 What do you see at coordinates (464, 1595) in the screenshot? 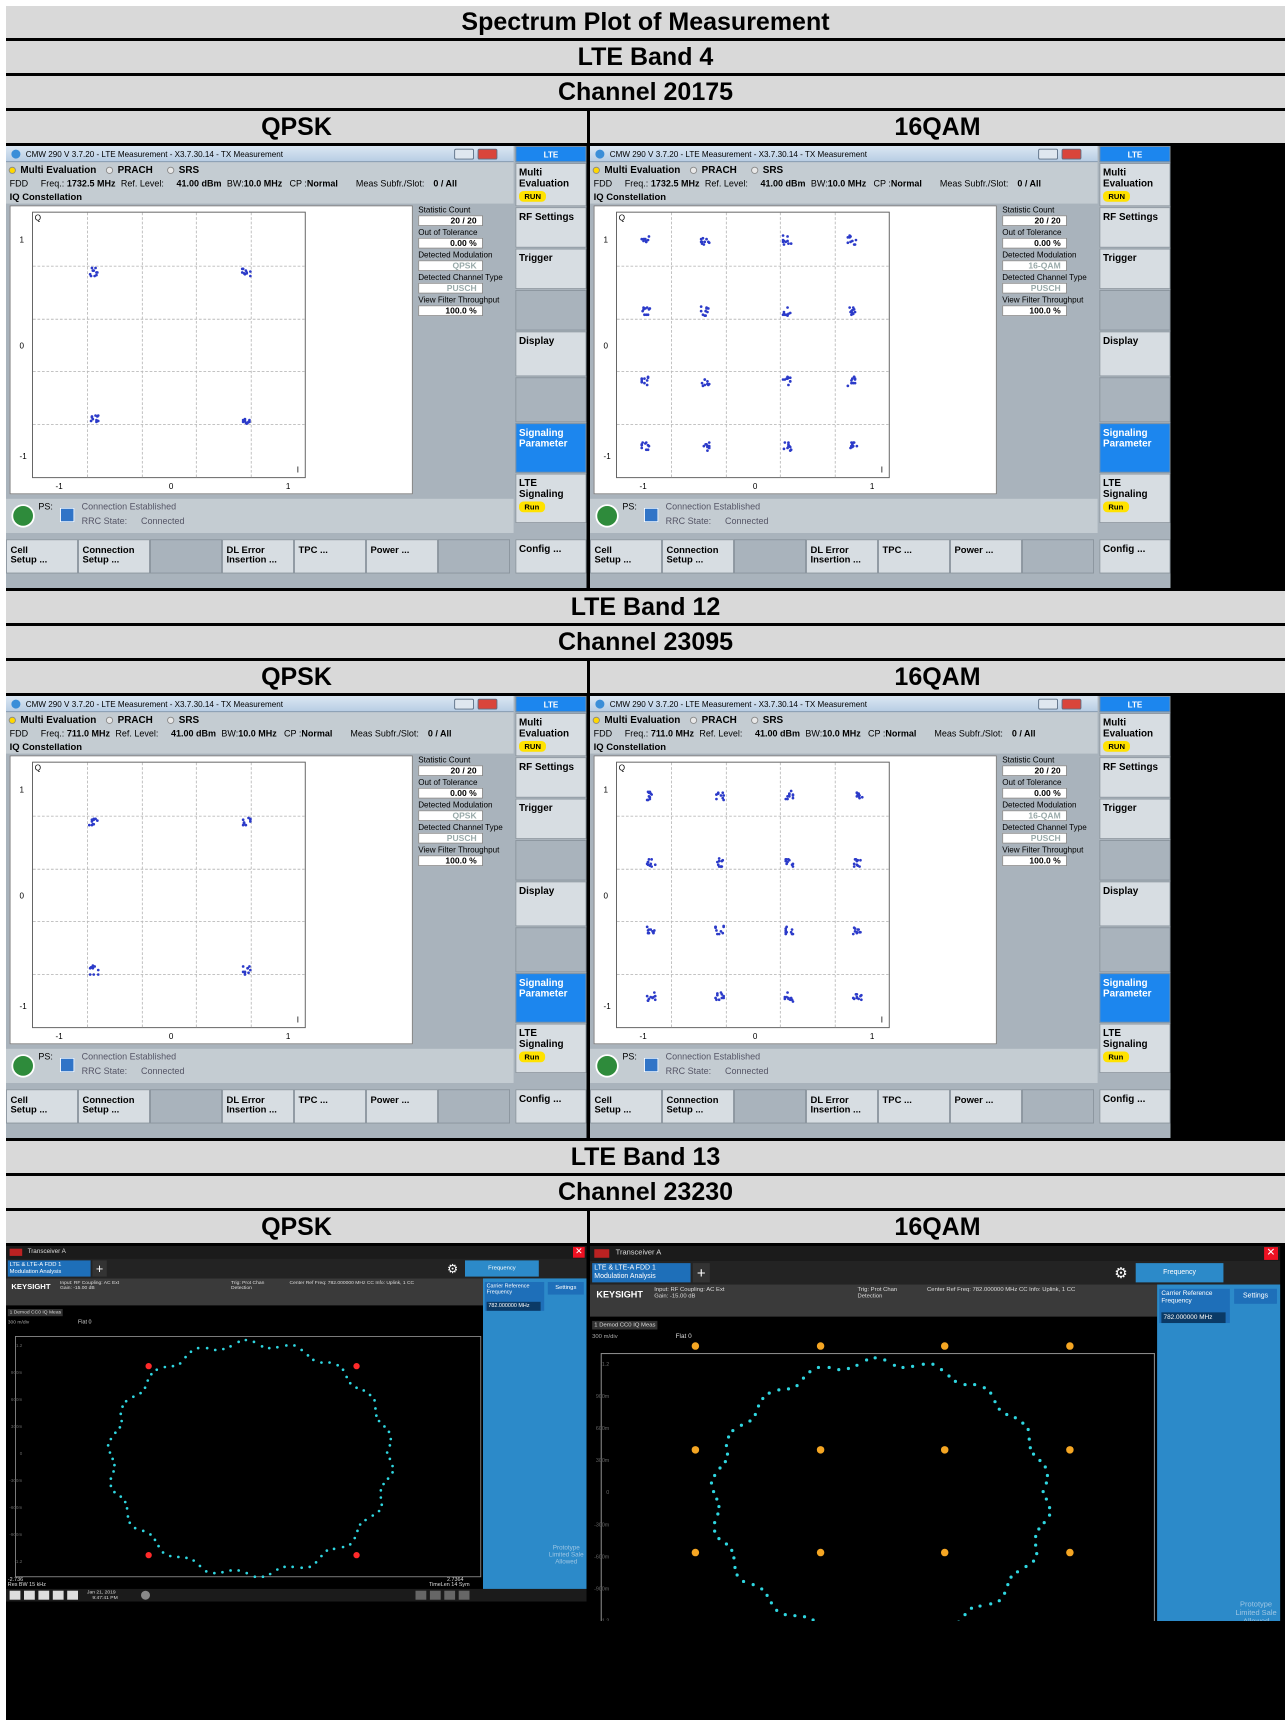
I see `collapse-icon` at bounding box center [464, 1595].